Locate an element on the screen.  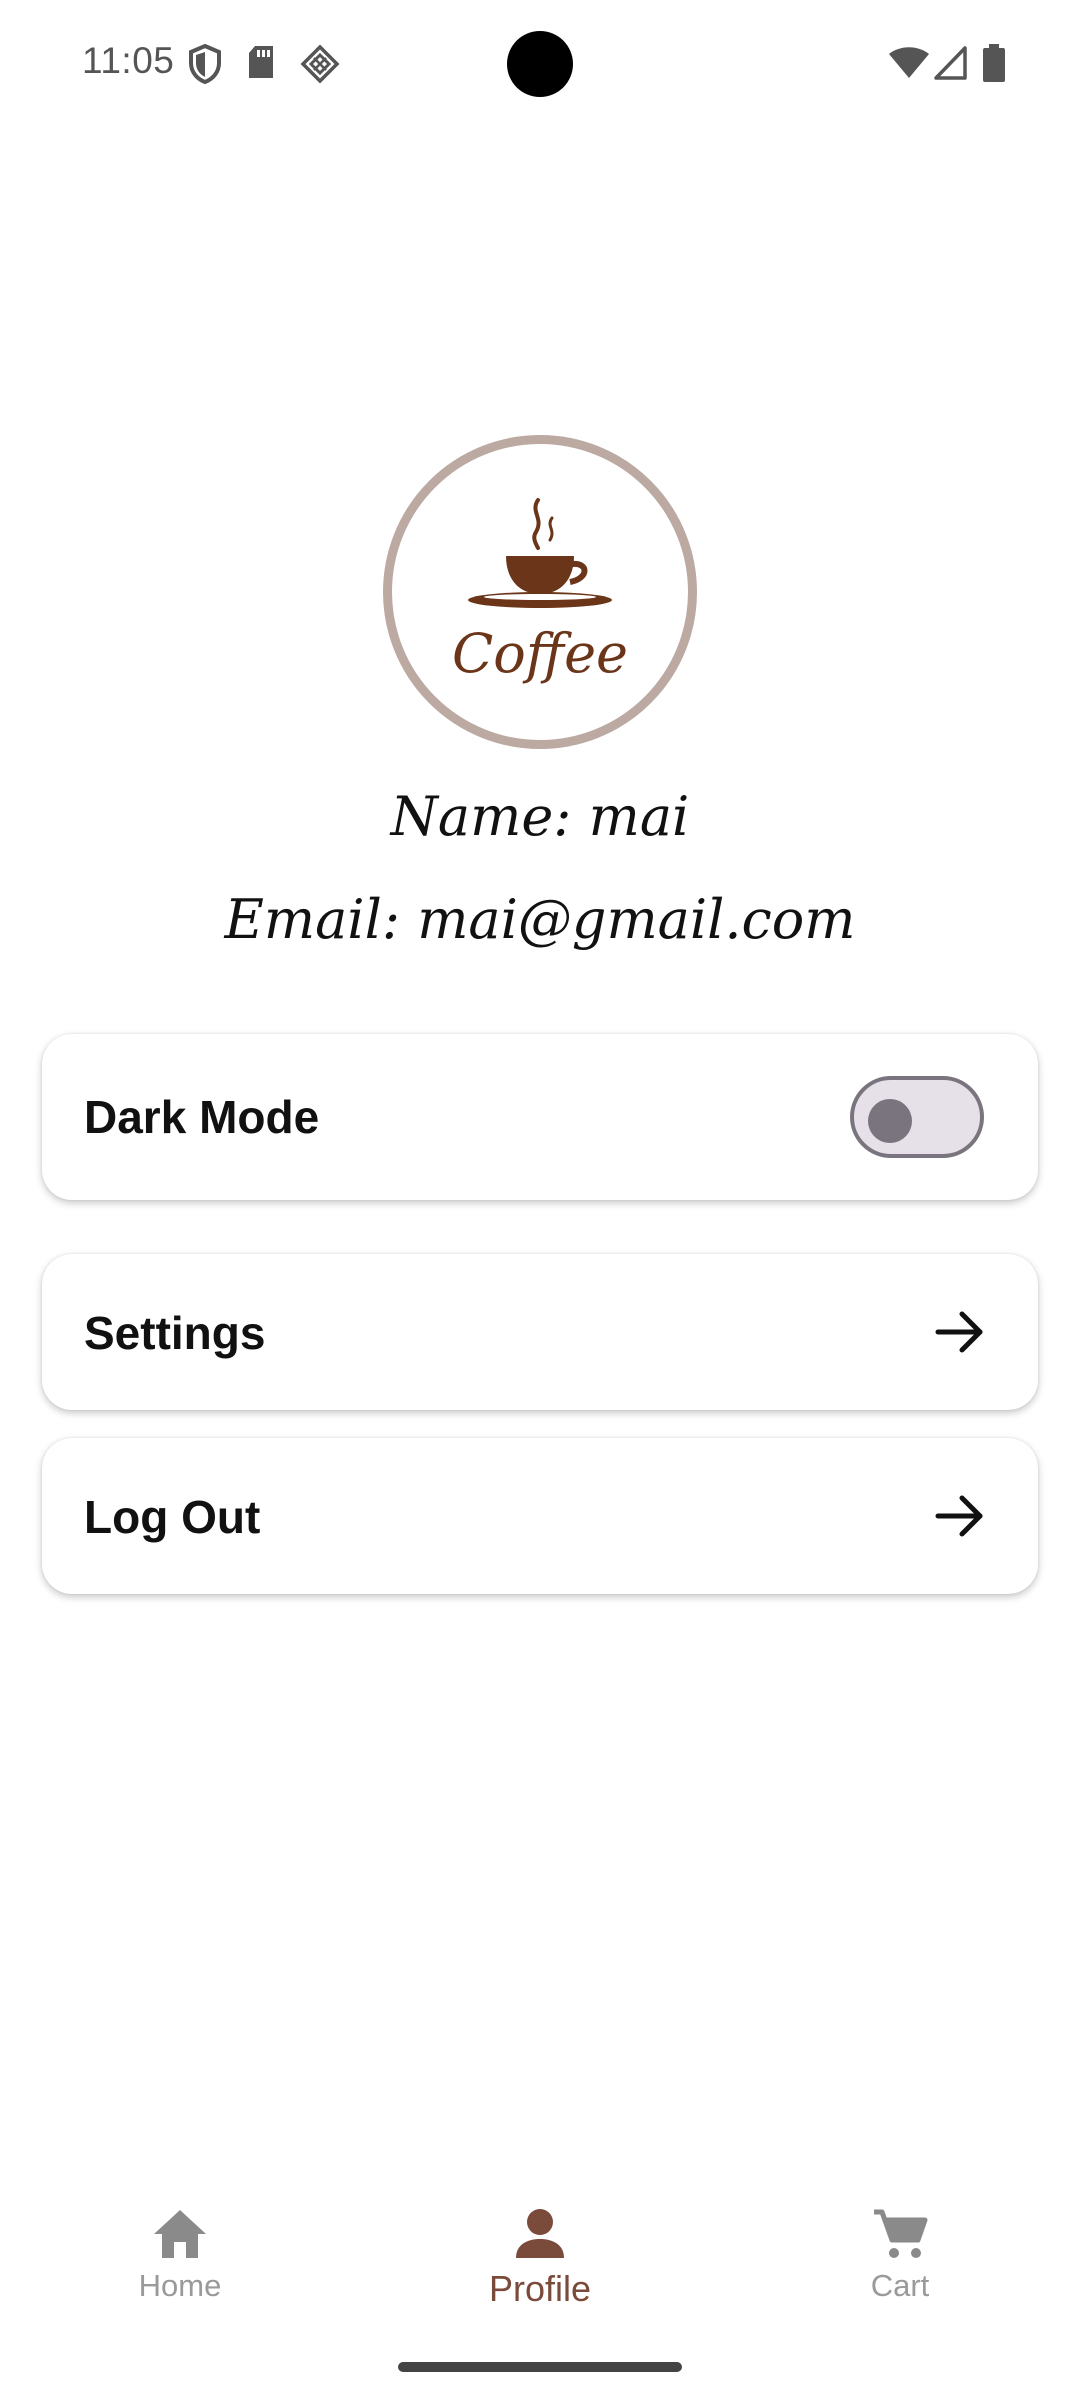
nav-item-cart: Cart is located at coordinates (900, 2255).